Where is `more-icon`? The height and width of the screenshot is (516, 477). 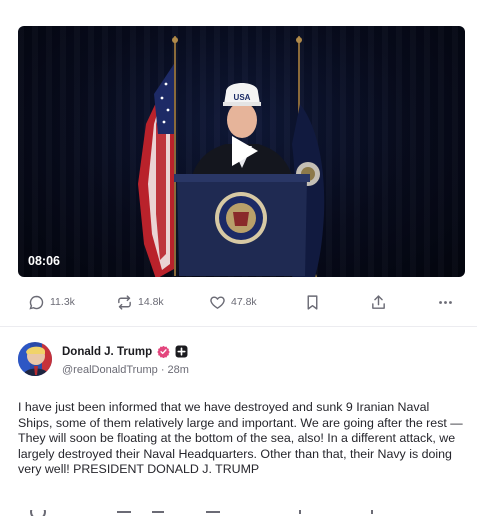
more-icon is located at coordinates (445, 302).